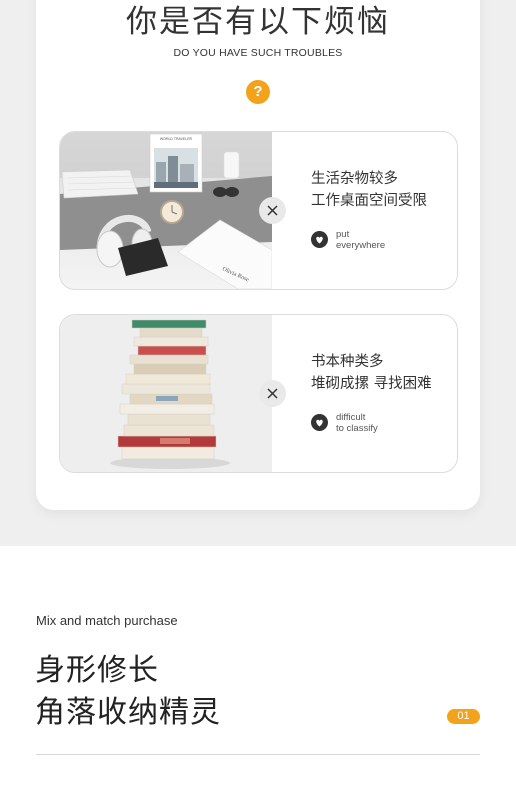  What do you see at coordinates (128, 691) in the screenshot?
I see `section-heading: 身形修长 角落收纳精灵` at bounding box center [128, 691].